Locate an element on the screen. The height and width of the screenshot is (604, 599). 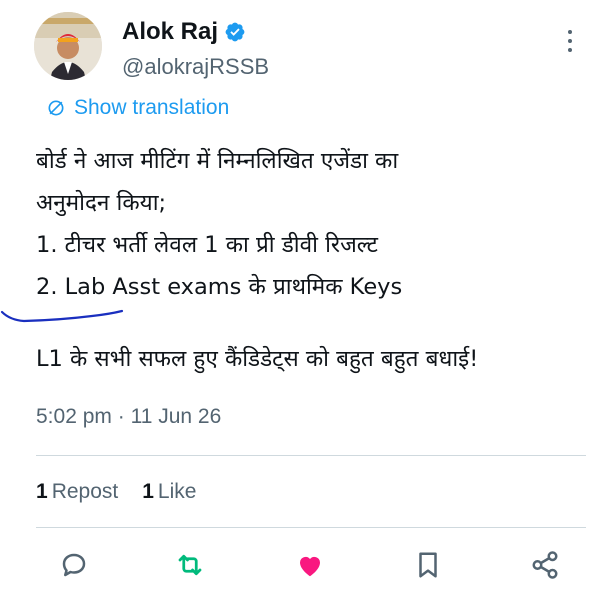
tweet-stats: 1 Repost 1 Like is located at coordinates (128, 492).